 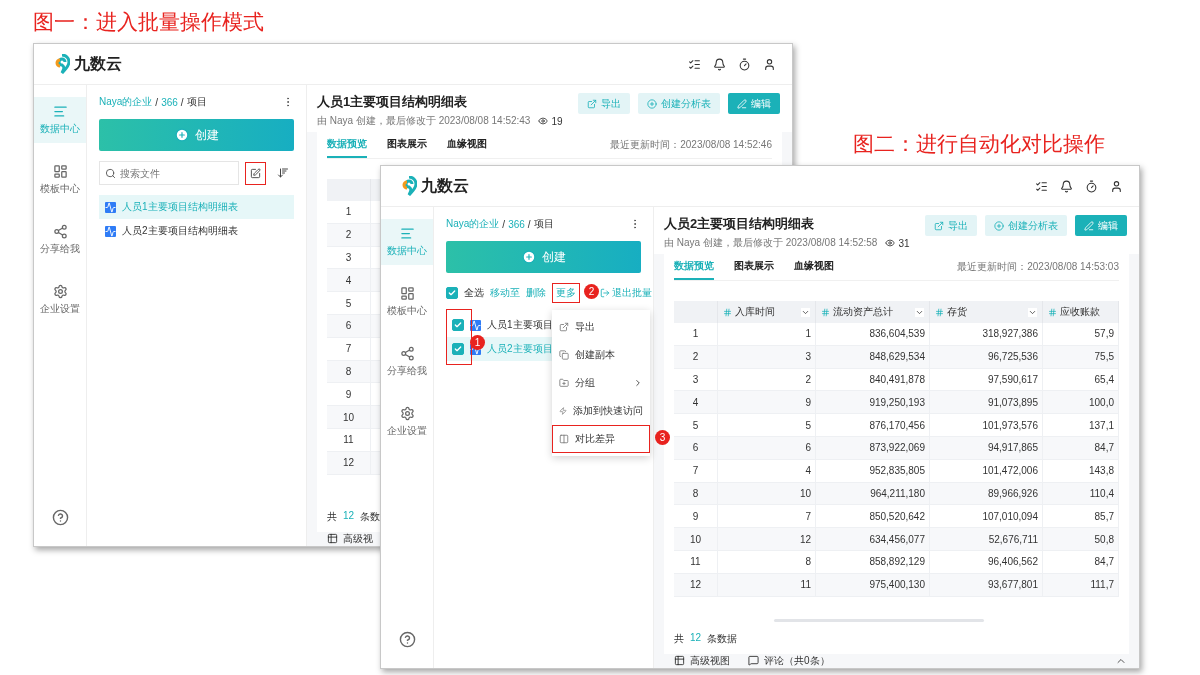 I want to click on check-icon, so click(x=452, y=293).